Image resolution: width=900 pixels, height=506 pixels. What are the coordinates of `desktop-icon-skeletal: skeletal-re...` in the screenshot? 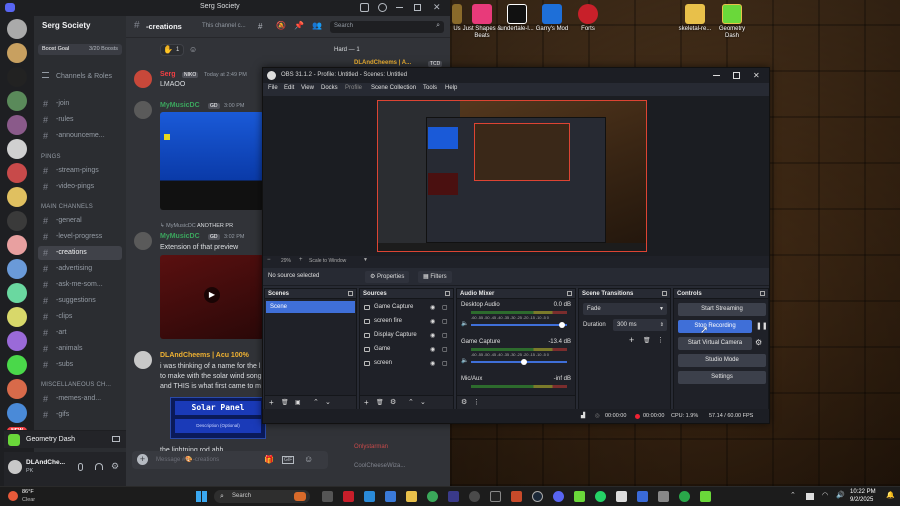 It's located at (695, 18).